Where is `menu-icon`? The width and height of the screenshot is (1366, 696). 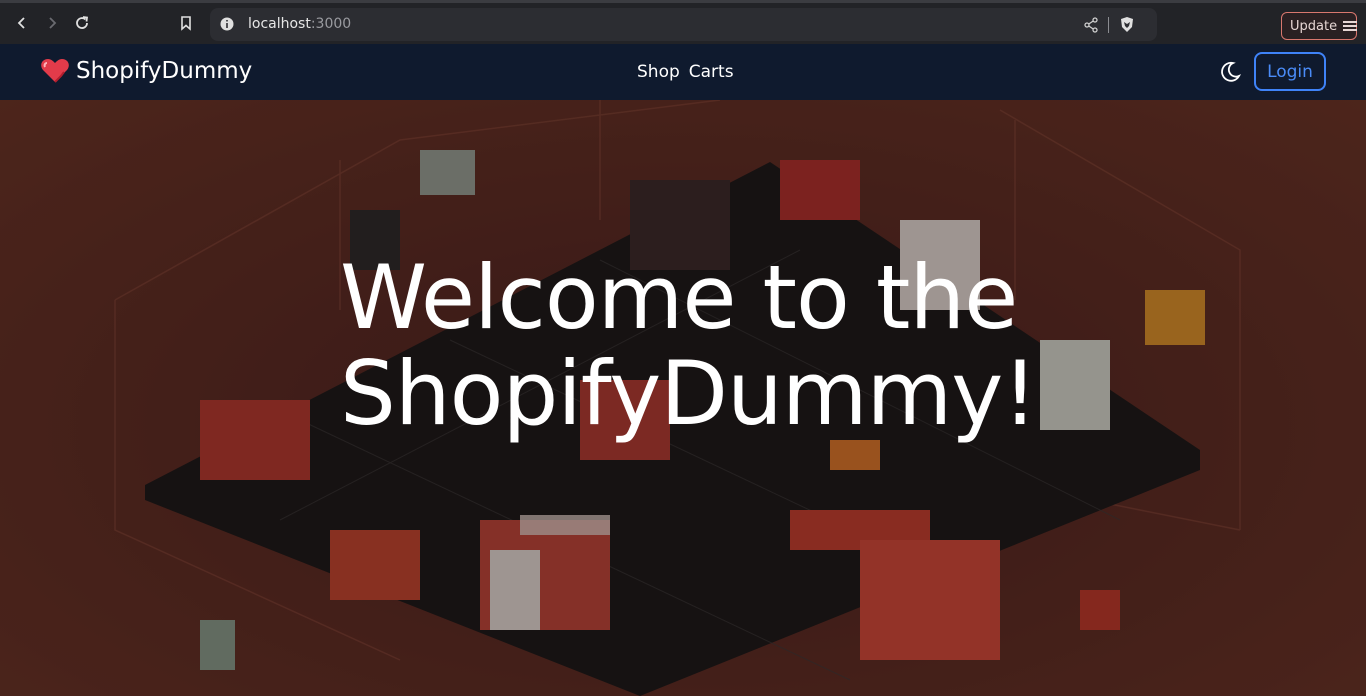 menu-icon is located at coordinates (1350, 26).